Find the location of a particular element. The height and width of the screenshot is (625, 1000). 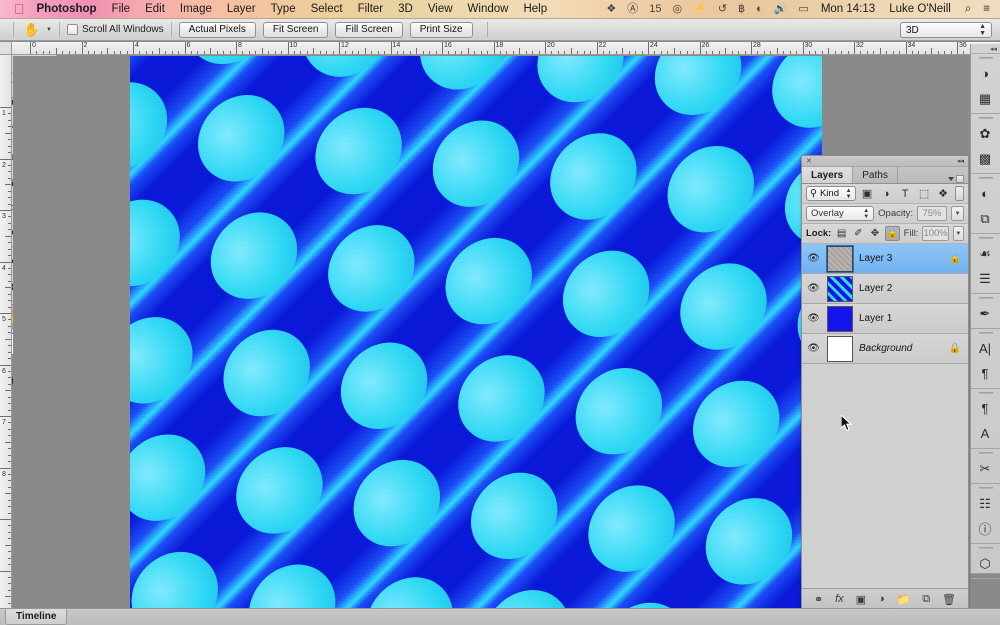

new-adjustment-layer-button: ◑ is located at coordinates (881, 599).